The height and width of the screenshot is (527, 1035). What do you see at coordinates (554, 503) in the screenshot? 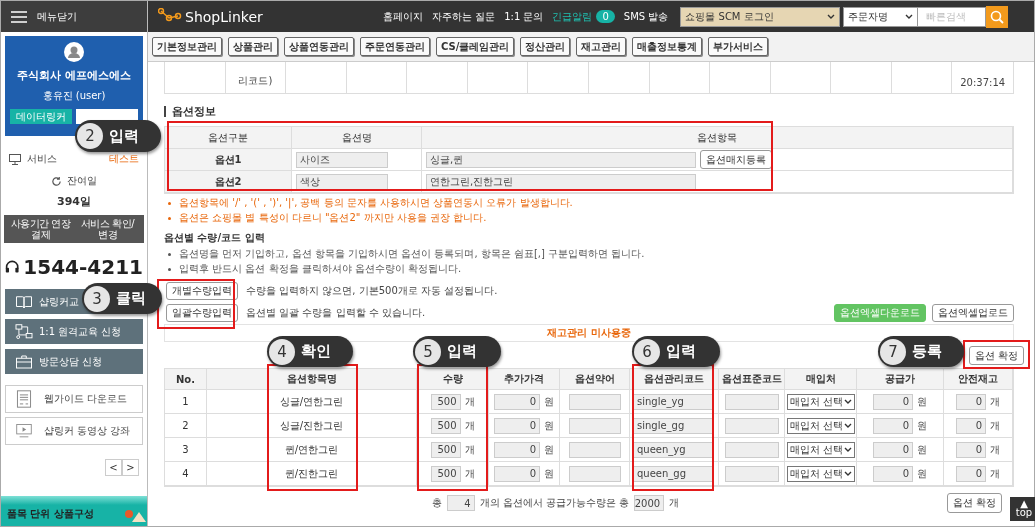
I see `summary-text: 개의 옵션에서 공급가능수량은 총` at bounding box center [554, 503].